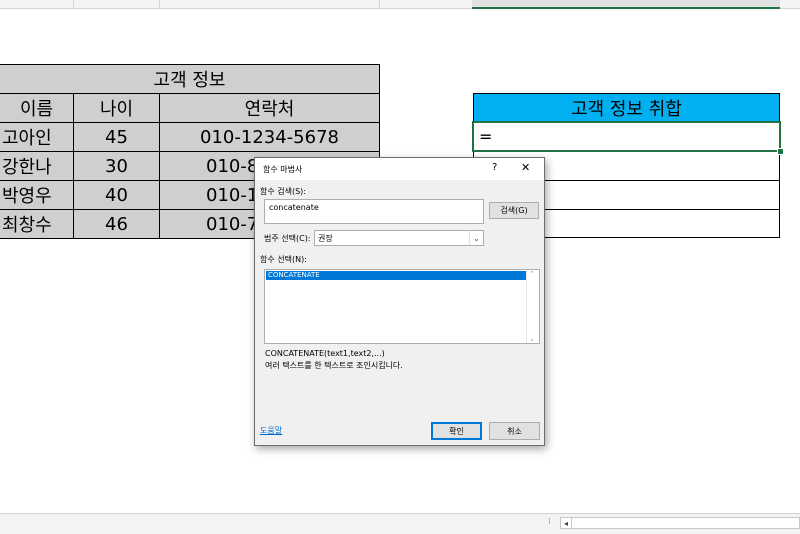 The image size is (800, 534). Describe the element at coordinates (494, 167) in the screenshot. I see `help-icon: ?` at that location.